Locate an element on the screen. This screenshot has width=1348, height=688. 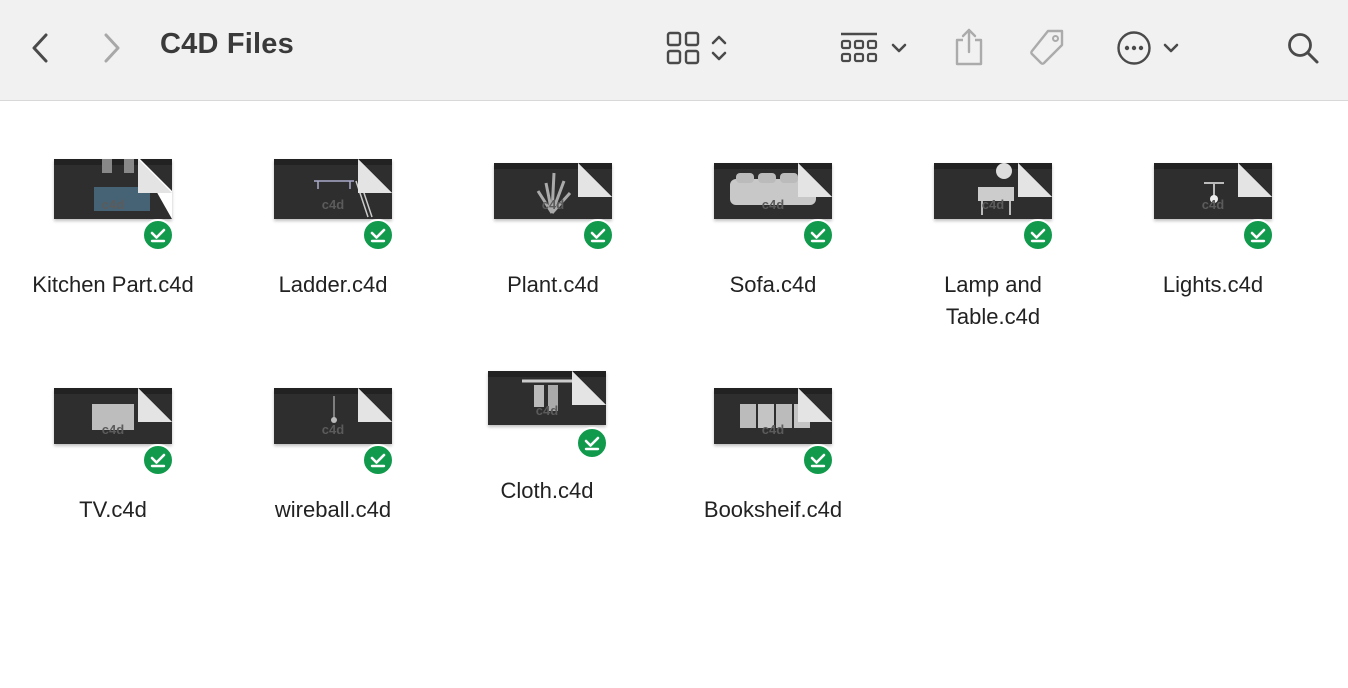
file-item: c4d Plant.c4d is located at coordinates (553, 259).